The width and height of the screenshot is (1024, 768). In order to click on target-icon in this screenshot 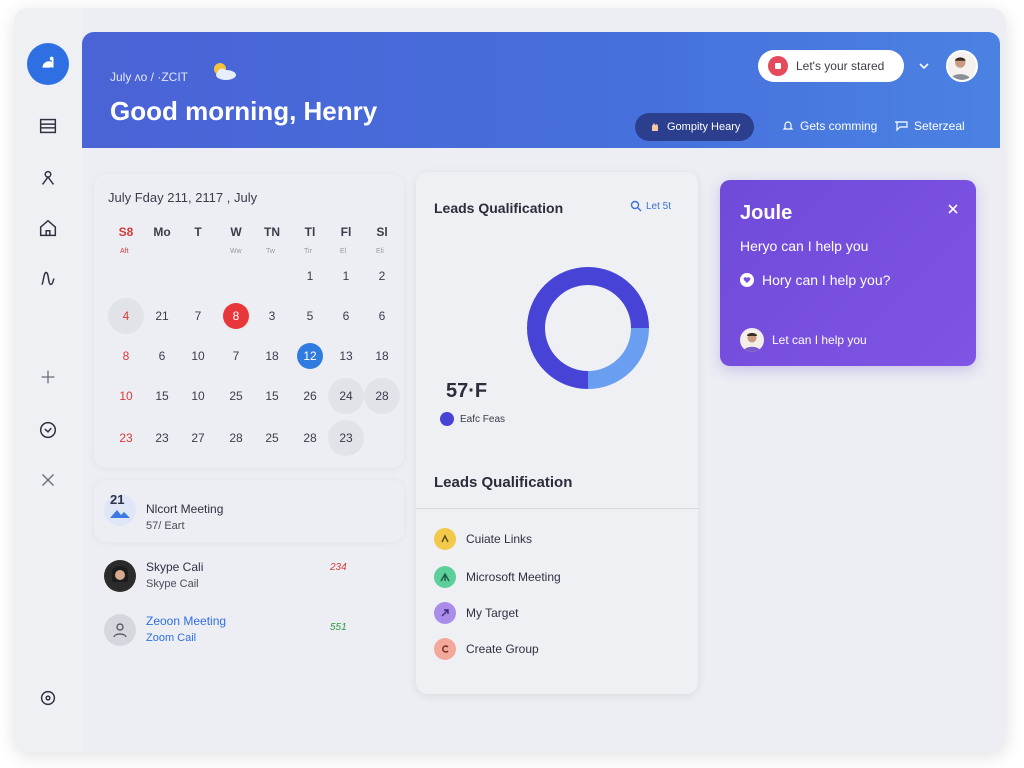, I will do `click(445, 613)`.